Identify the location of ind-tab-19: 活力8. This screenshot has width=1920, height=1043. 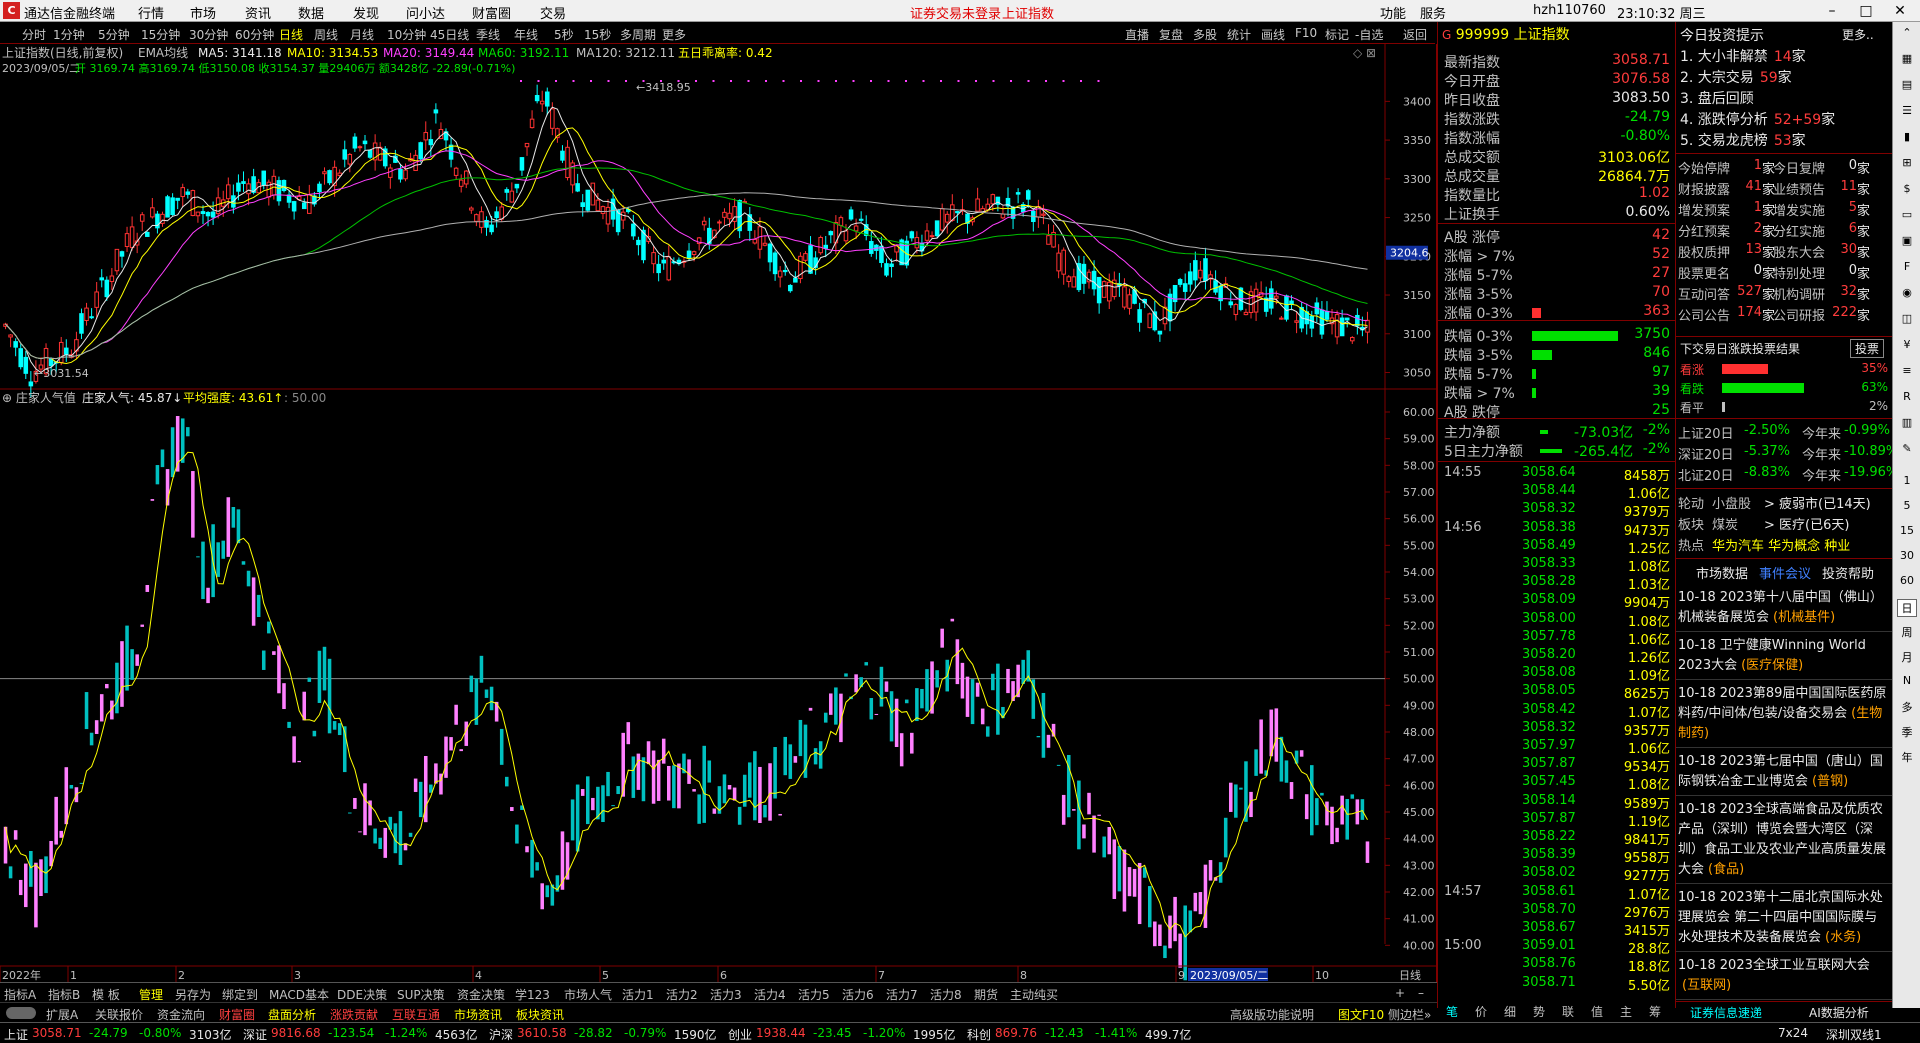
(946, 994).